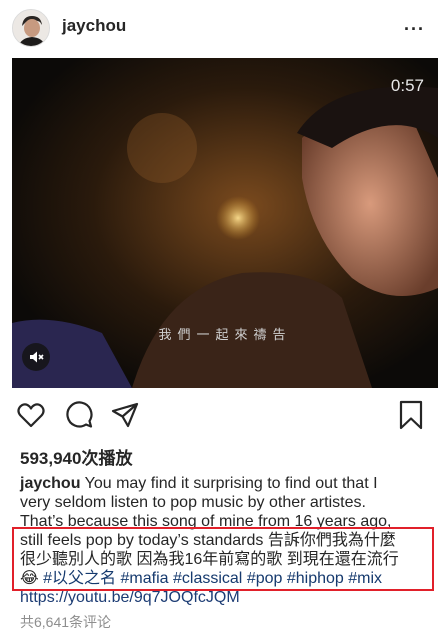 The width and height of the screenshot is (448, 632). Describe the element at coordinates (65, 622) in the screenshot. I see `view-comments-link: 共6,641条评论` at that location.